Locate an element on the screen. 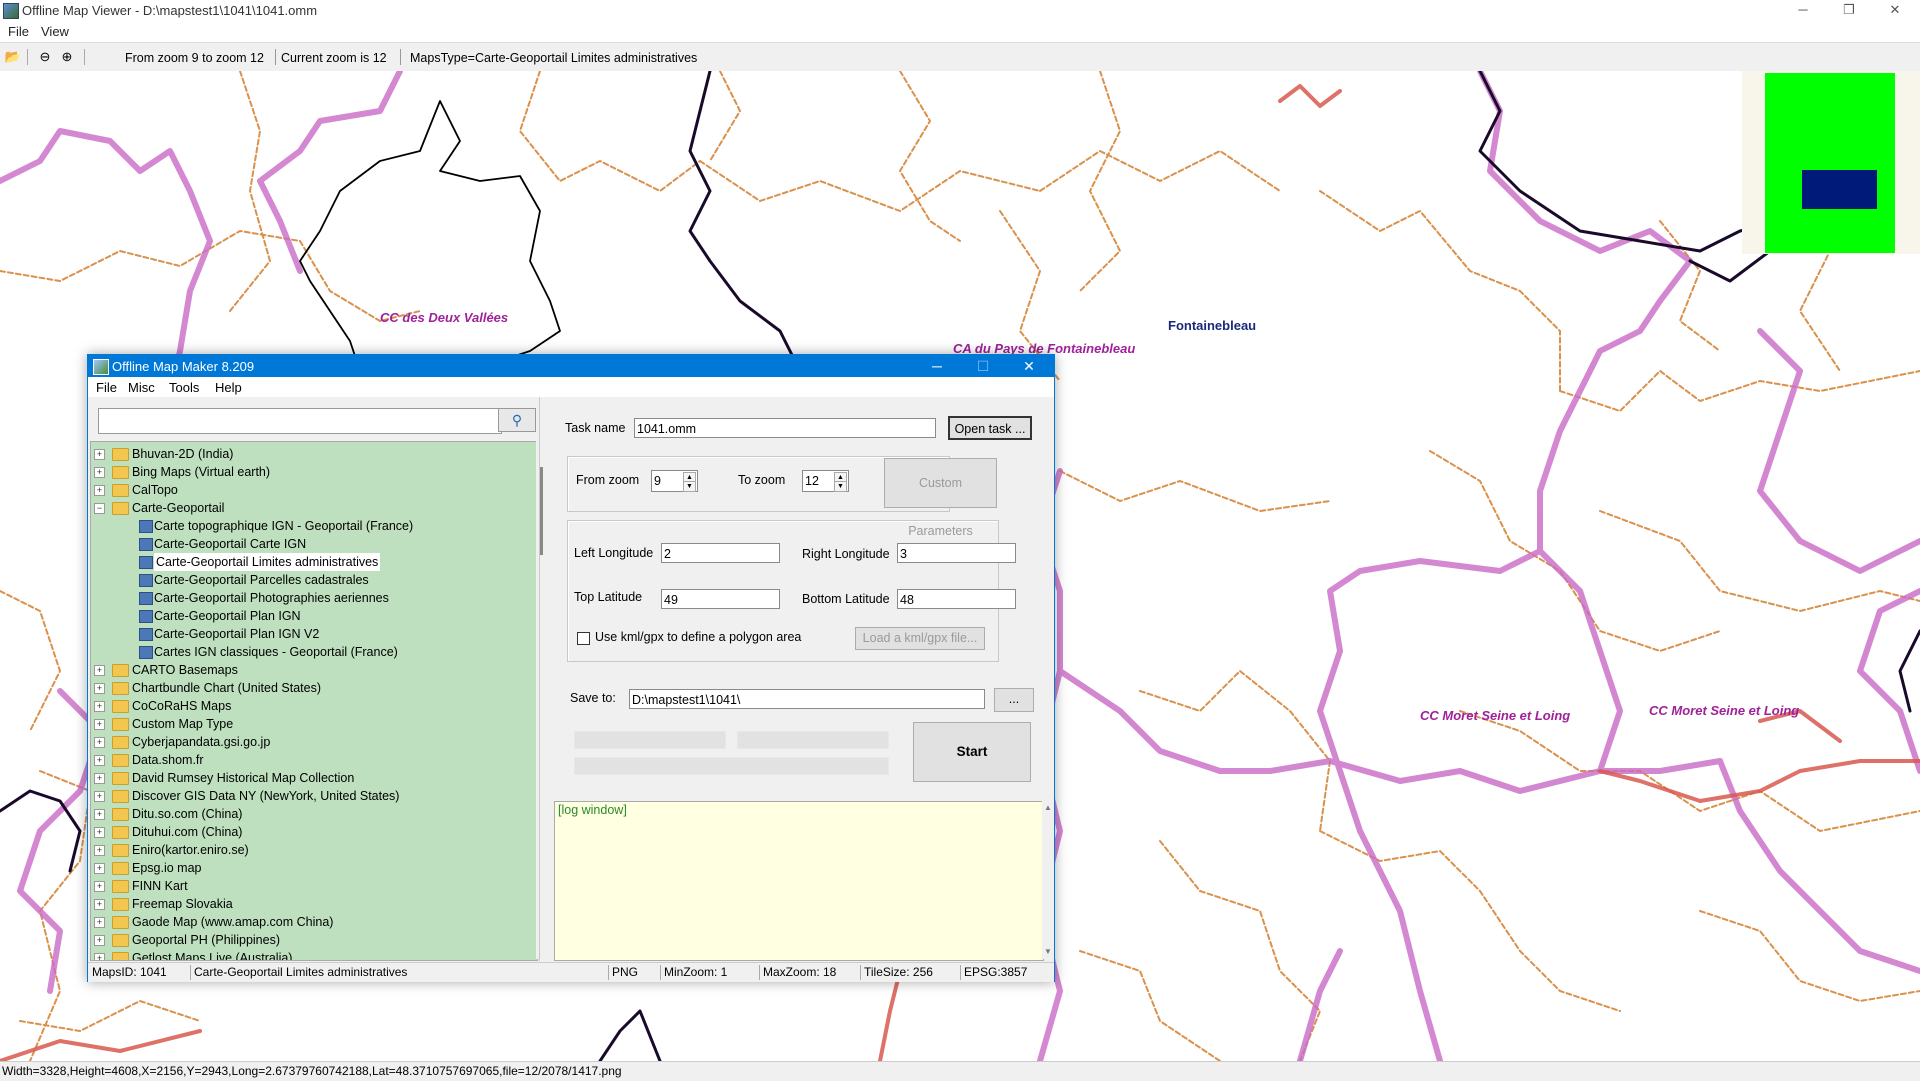 This screenshot has height=1081, width=1920. tree-scrollbar-thumb is located at coordinates (541, 511).